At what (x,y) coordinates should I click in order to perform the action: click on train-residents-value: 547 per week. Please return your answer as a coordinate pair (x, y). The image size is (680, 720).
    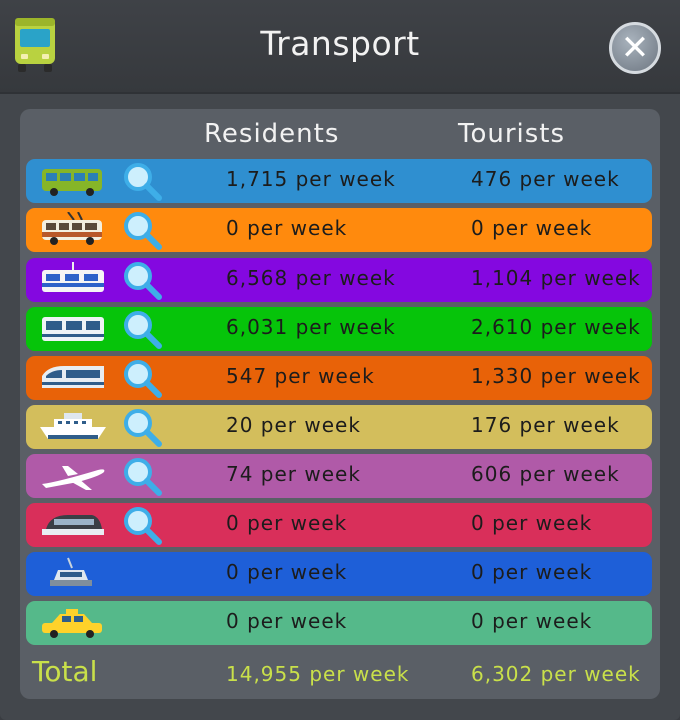
    Looking at the image, I should click on (300, 376).